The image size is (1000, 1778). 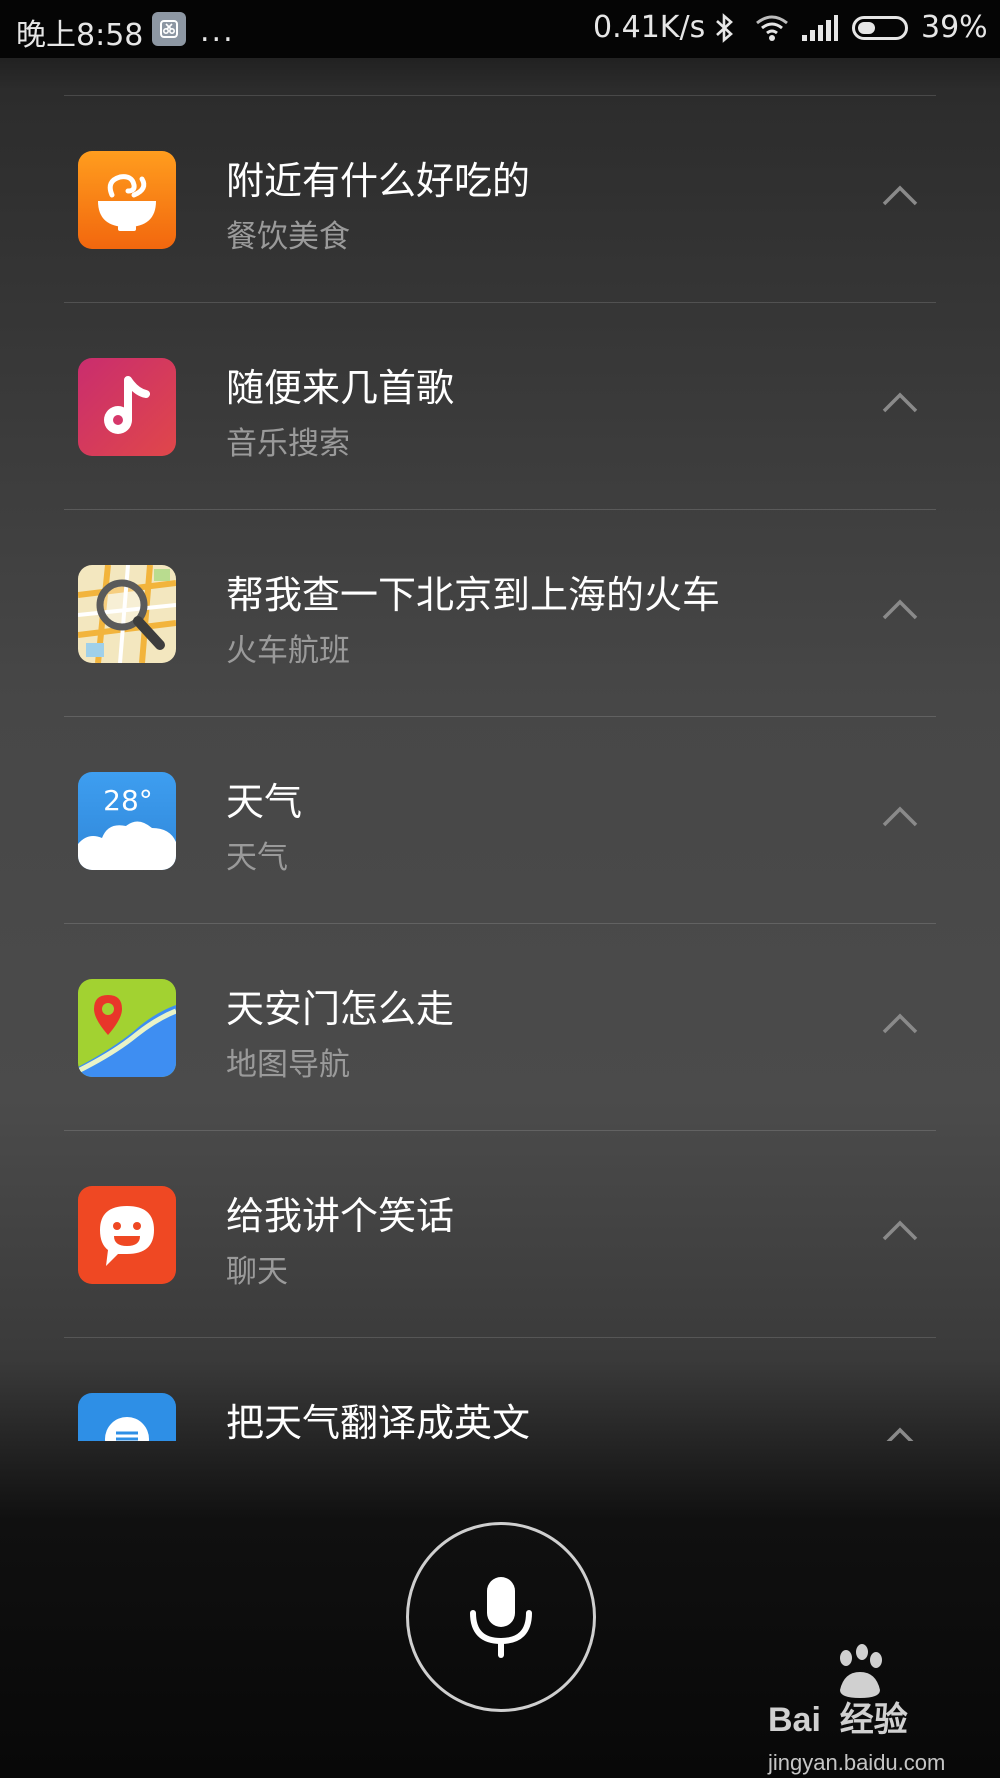 I want to click on battery-fill, so click(x=866, y=28).